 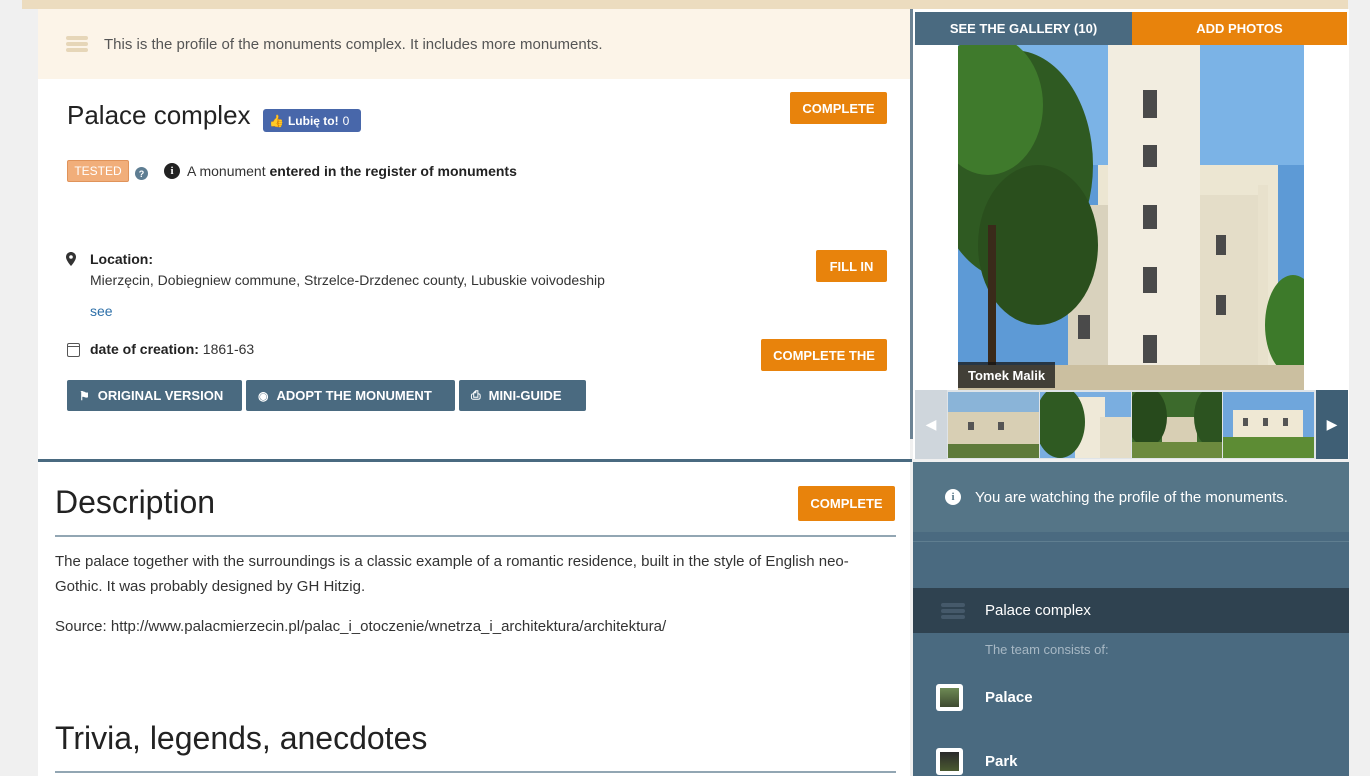 I want to click on column-divider, so click(x=911, y=224).